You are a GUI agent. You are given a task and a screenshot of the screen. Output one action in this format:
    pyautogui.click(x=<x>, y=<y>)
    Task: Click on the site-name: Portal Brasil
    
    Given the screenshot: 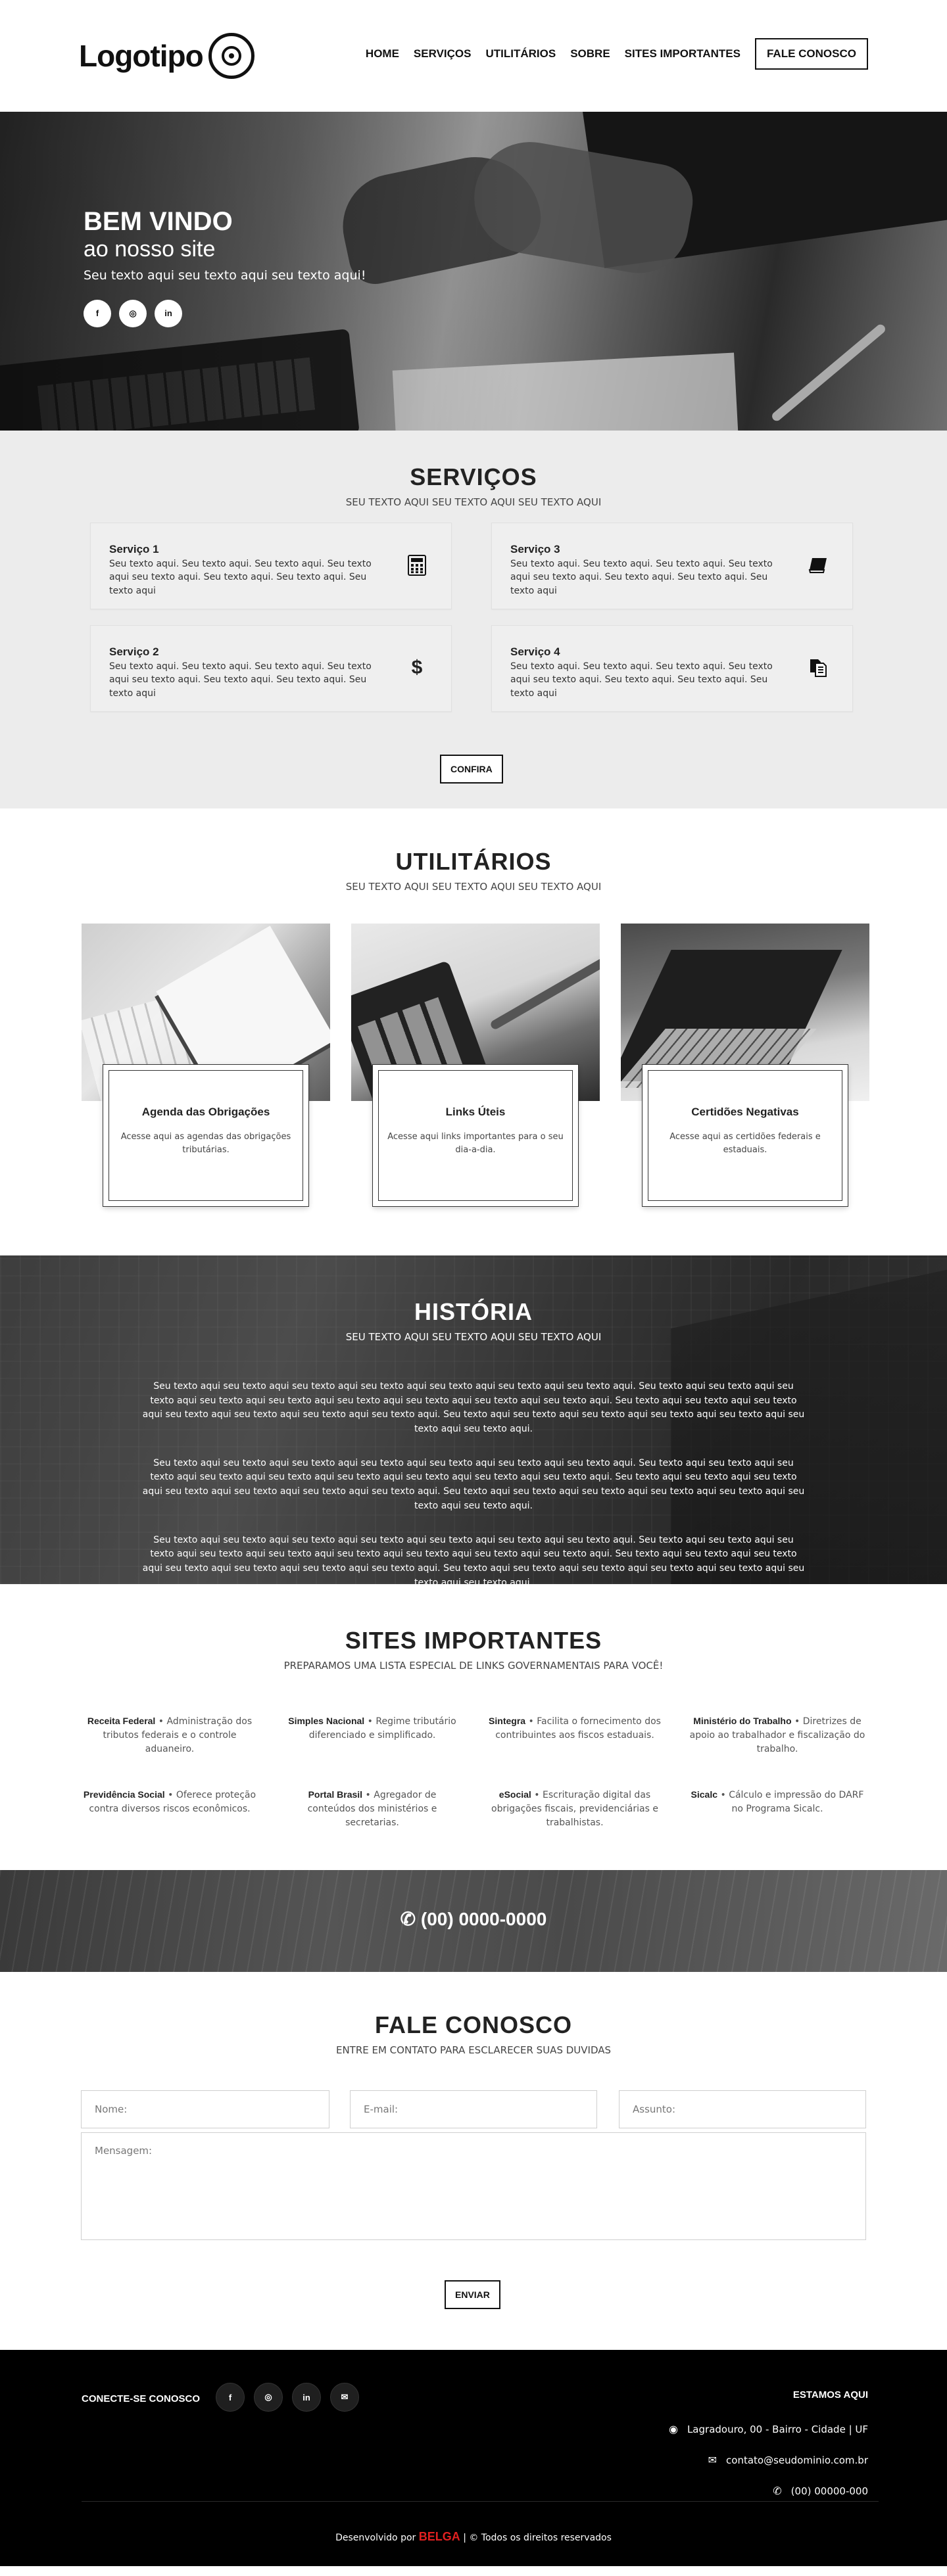 What is the action you would take?
    pyautogui.click(x=335, y=1794)
    